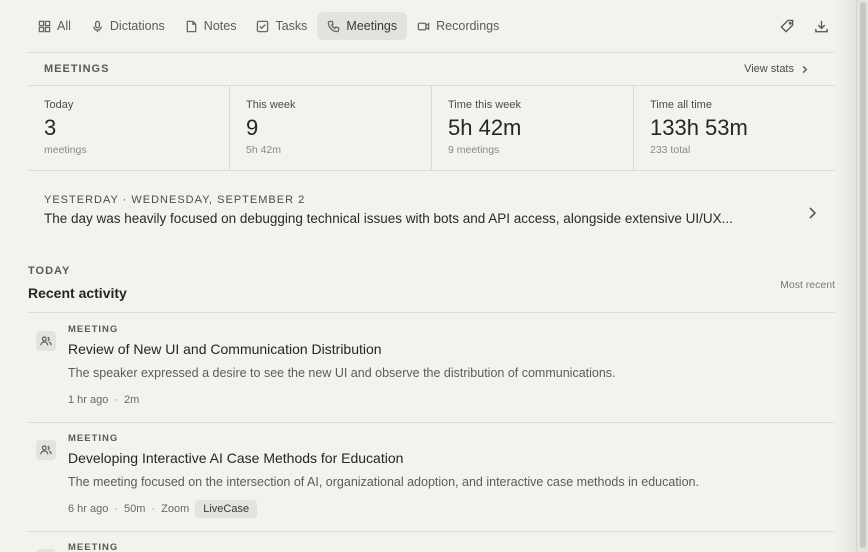 This screenshot has width=868, height=552. Describe the element at coordinates (88, 509) in the screenshot. I see `item-time: 6 hr ago` at that location.